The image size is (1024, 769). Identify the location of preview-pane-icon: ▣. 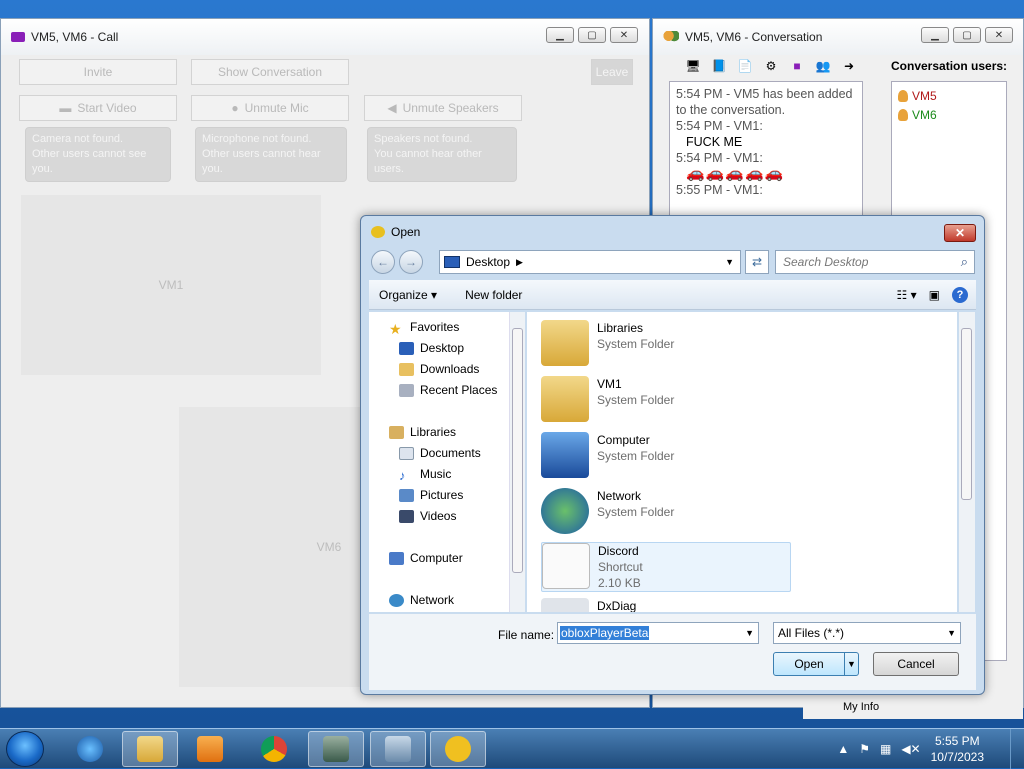
(934, 295).